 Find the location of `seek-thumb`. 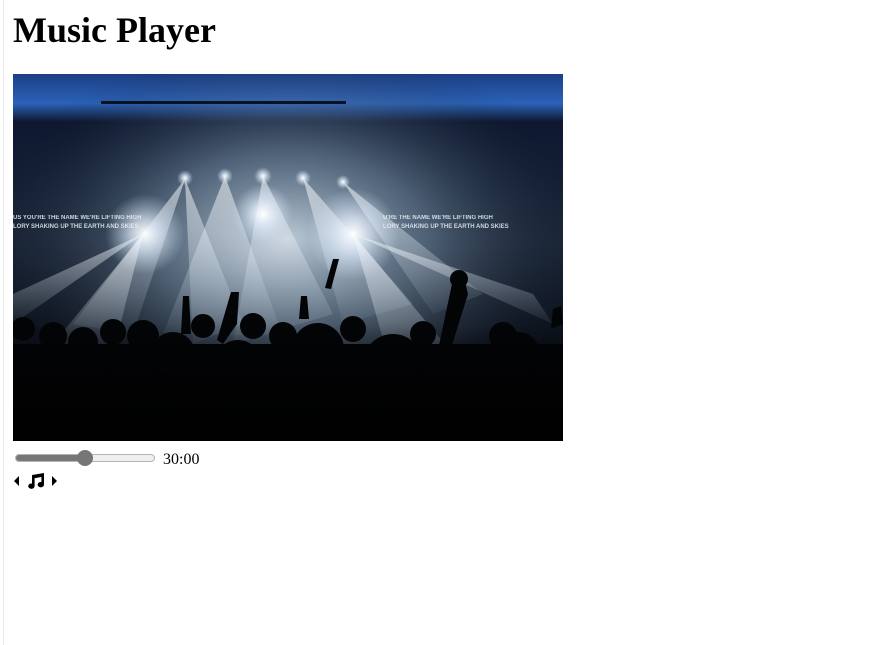

seek-thumb is located at coordinates (85, 458).